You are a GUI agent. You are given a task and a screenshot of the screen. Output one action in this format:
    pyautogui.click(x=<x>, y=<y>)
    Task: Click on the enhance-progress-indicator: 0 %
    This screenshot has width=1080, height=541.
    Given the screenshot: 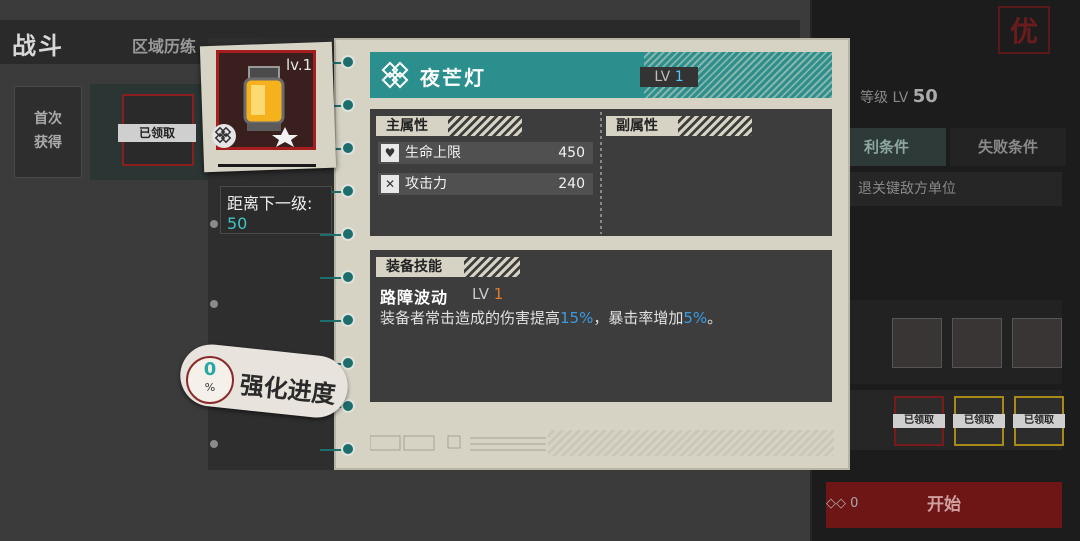 What is the action you would take?
    pyautogui.click(x=210, y=380)
    